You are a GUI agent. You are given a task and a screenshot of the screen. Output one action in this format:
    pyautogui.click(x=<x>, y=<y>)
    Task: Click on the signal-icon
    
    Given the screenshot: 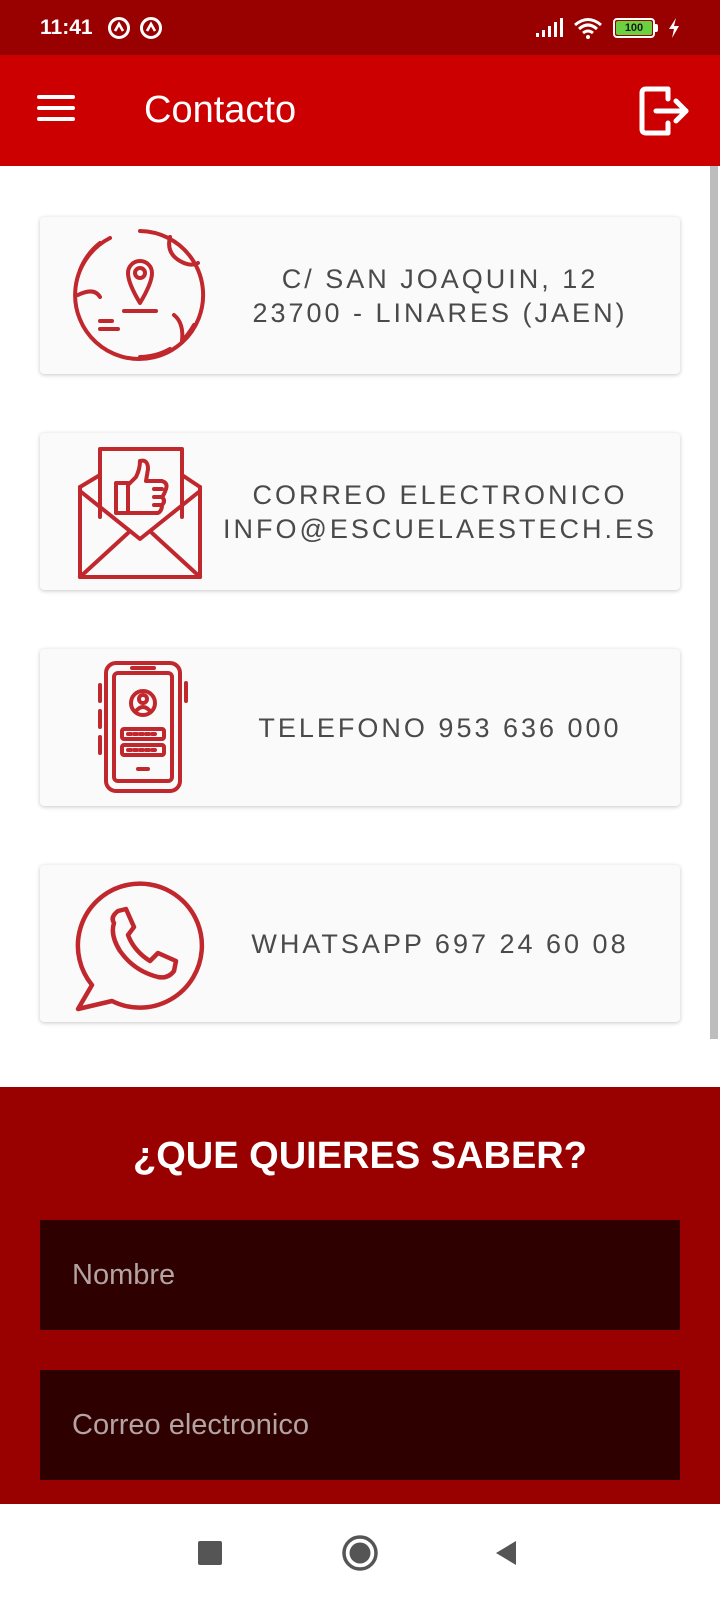 What is the action you would take?
    pyautogui.click(x=549, y=27)
    